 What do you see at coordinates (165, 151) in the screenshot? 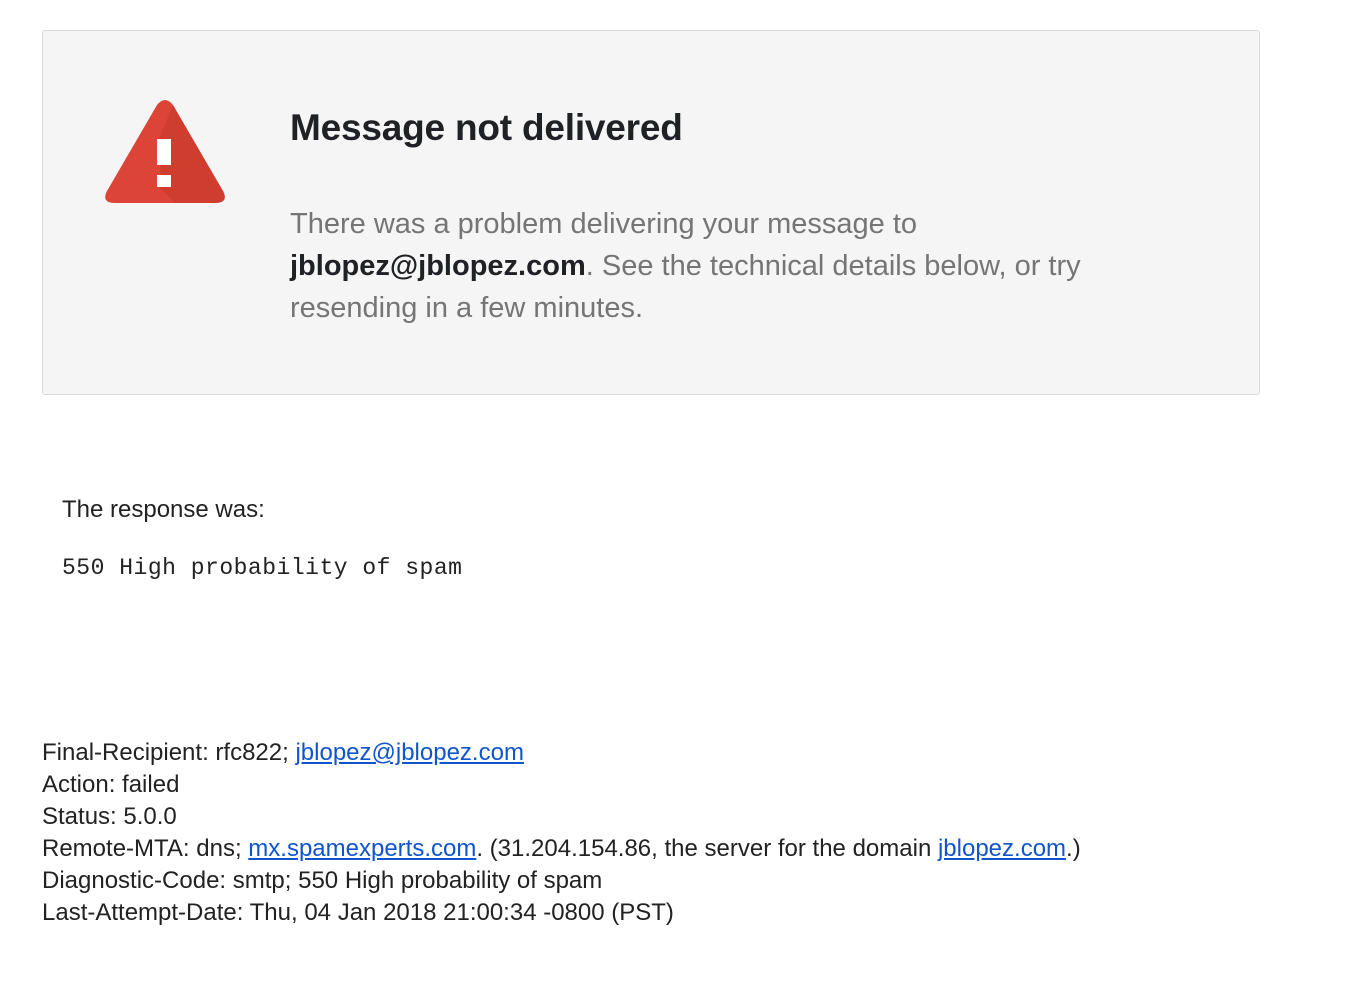
I see `warning-triangle-icon` at bounding box center [165, 151].